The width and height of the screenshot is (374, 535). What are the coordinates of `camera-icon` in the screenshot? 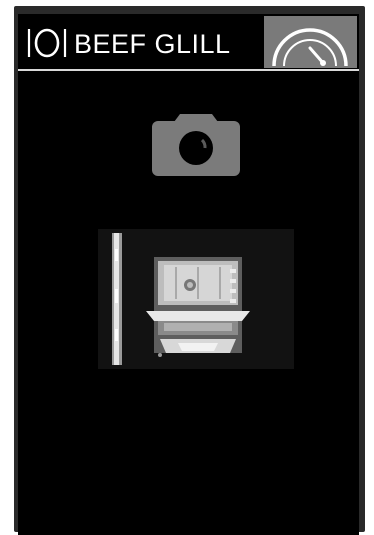 It's located at (196, 147).